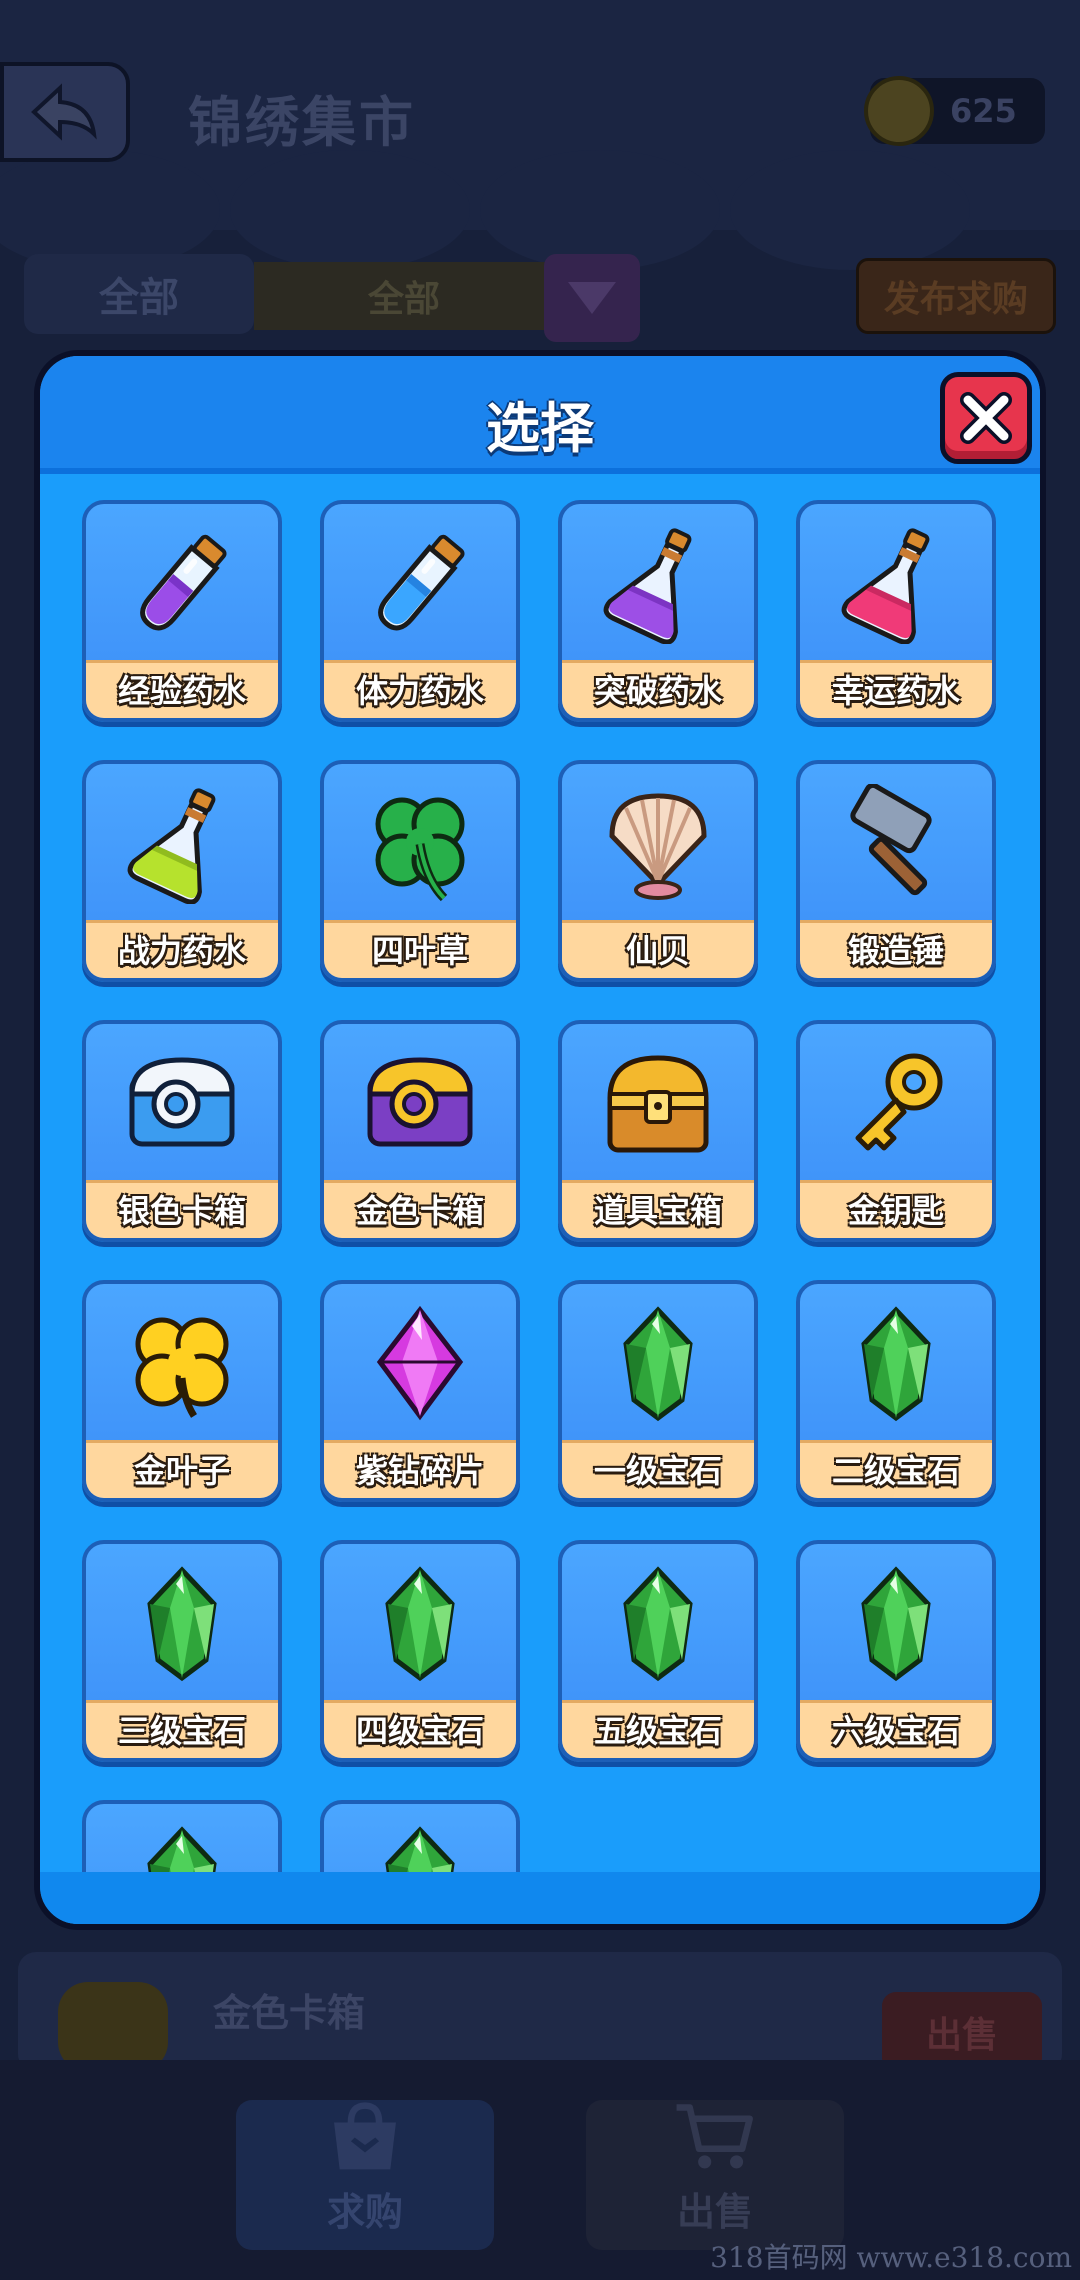 The image size is (1080, 2280). What do you see at coordinates (365, 2136) in the screenshot?
I see `shopping-bag-icon` at bounding box center [365, 2136].